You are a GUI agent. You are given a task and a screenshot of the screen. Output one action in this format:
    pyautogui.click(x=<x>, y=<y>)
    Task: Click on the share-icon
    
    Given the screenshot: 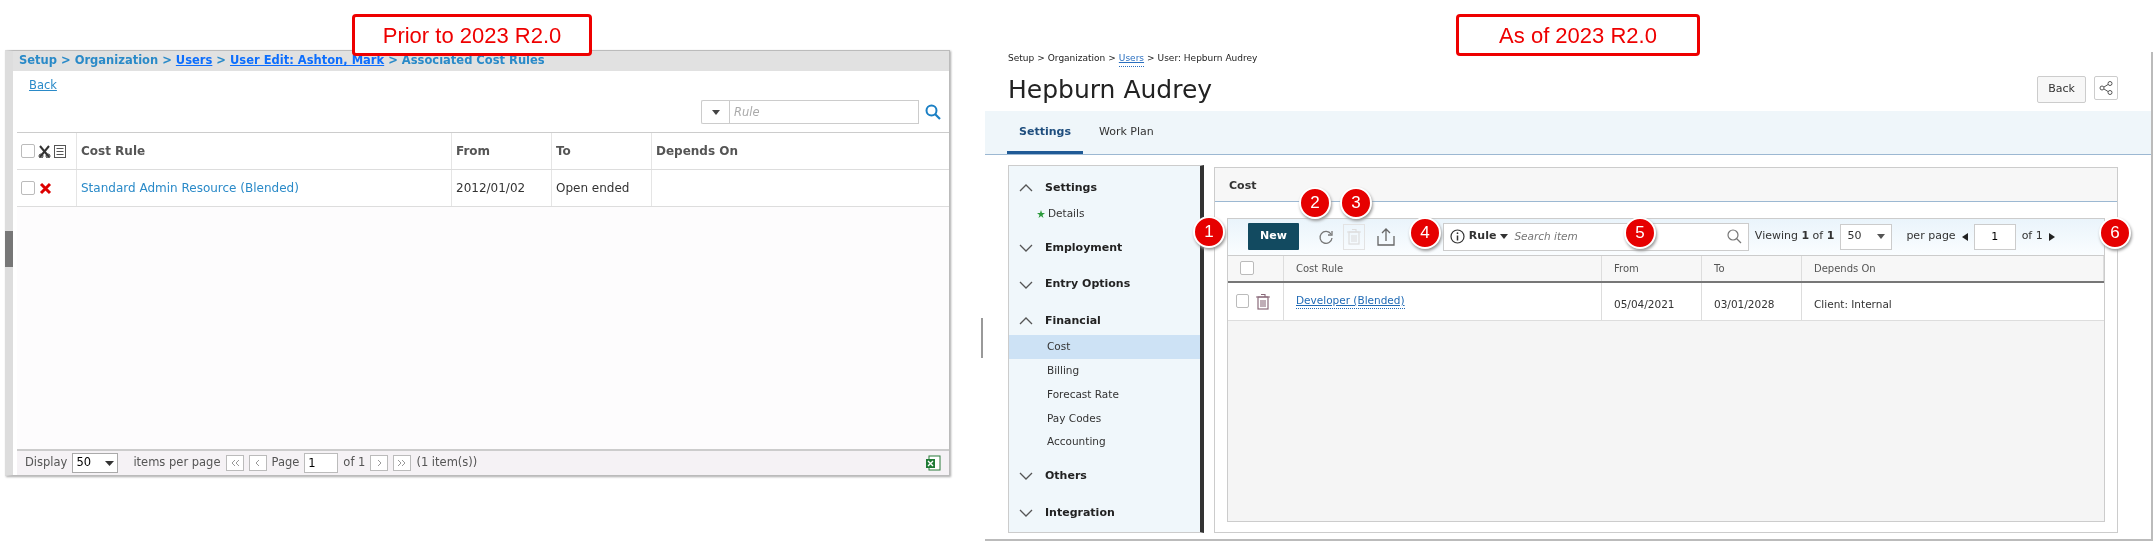 What is the action you would take?
    pyautogui.click(x=2106, y=88)
    